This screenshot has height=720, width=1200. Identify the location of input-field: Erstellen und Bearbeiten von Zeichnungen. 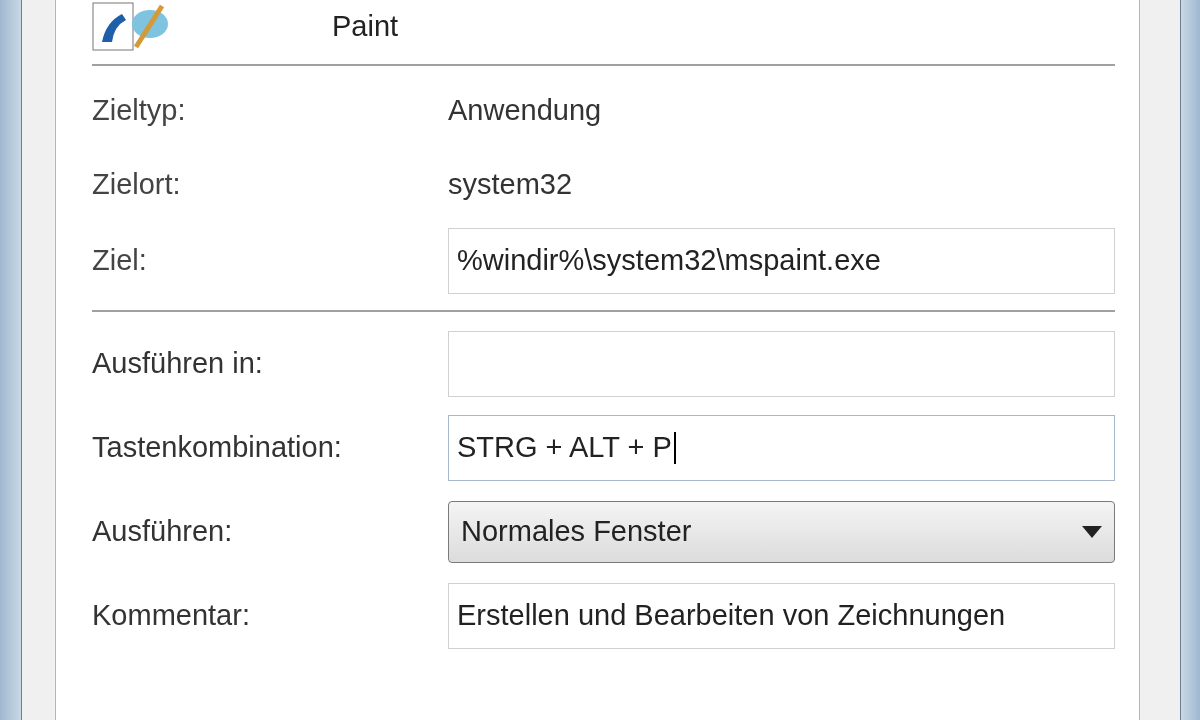
(781, 616).